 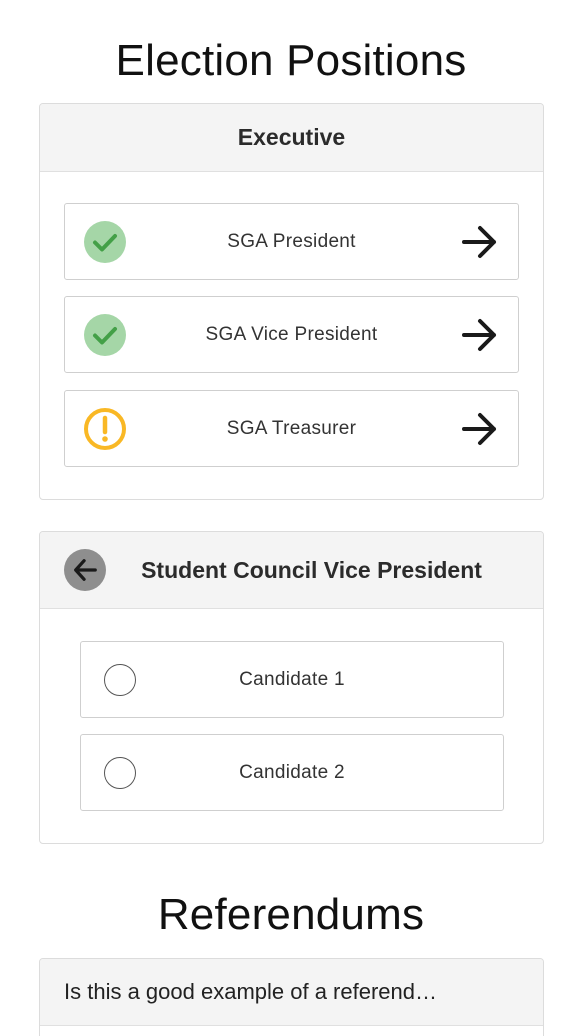 I want to click on position-item-sga-president: SGA President, so click(x=291, y=241).